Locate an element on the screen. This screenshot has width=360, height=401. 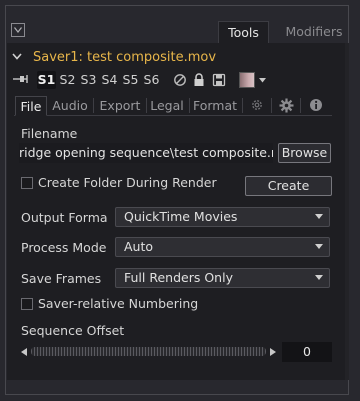
filename-label: Filename is located at coordinates (49, 133).